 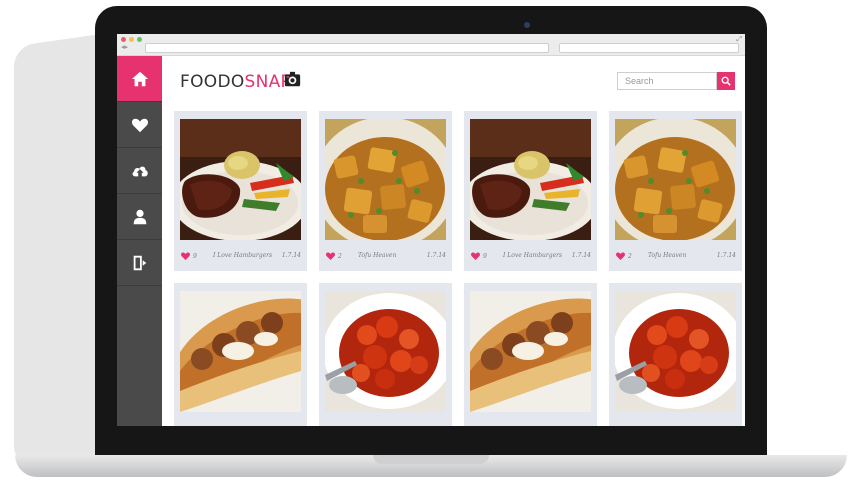 I want to click on search-input, so click(x=667, y=81).